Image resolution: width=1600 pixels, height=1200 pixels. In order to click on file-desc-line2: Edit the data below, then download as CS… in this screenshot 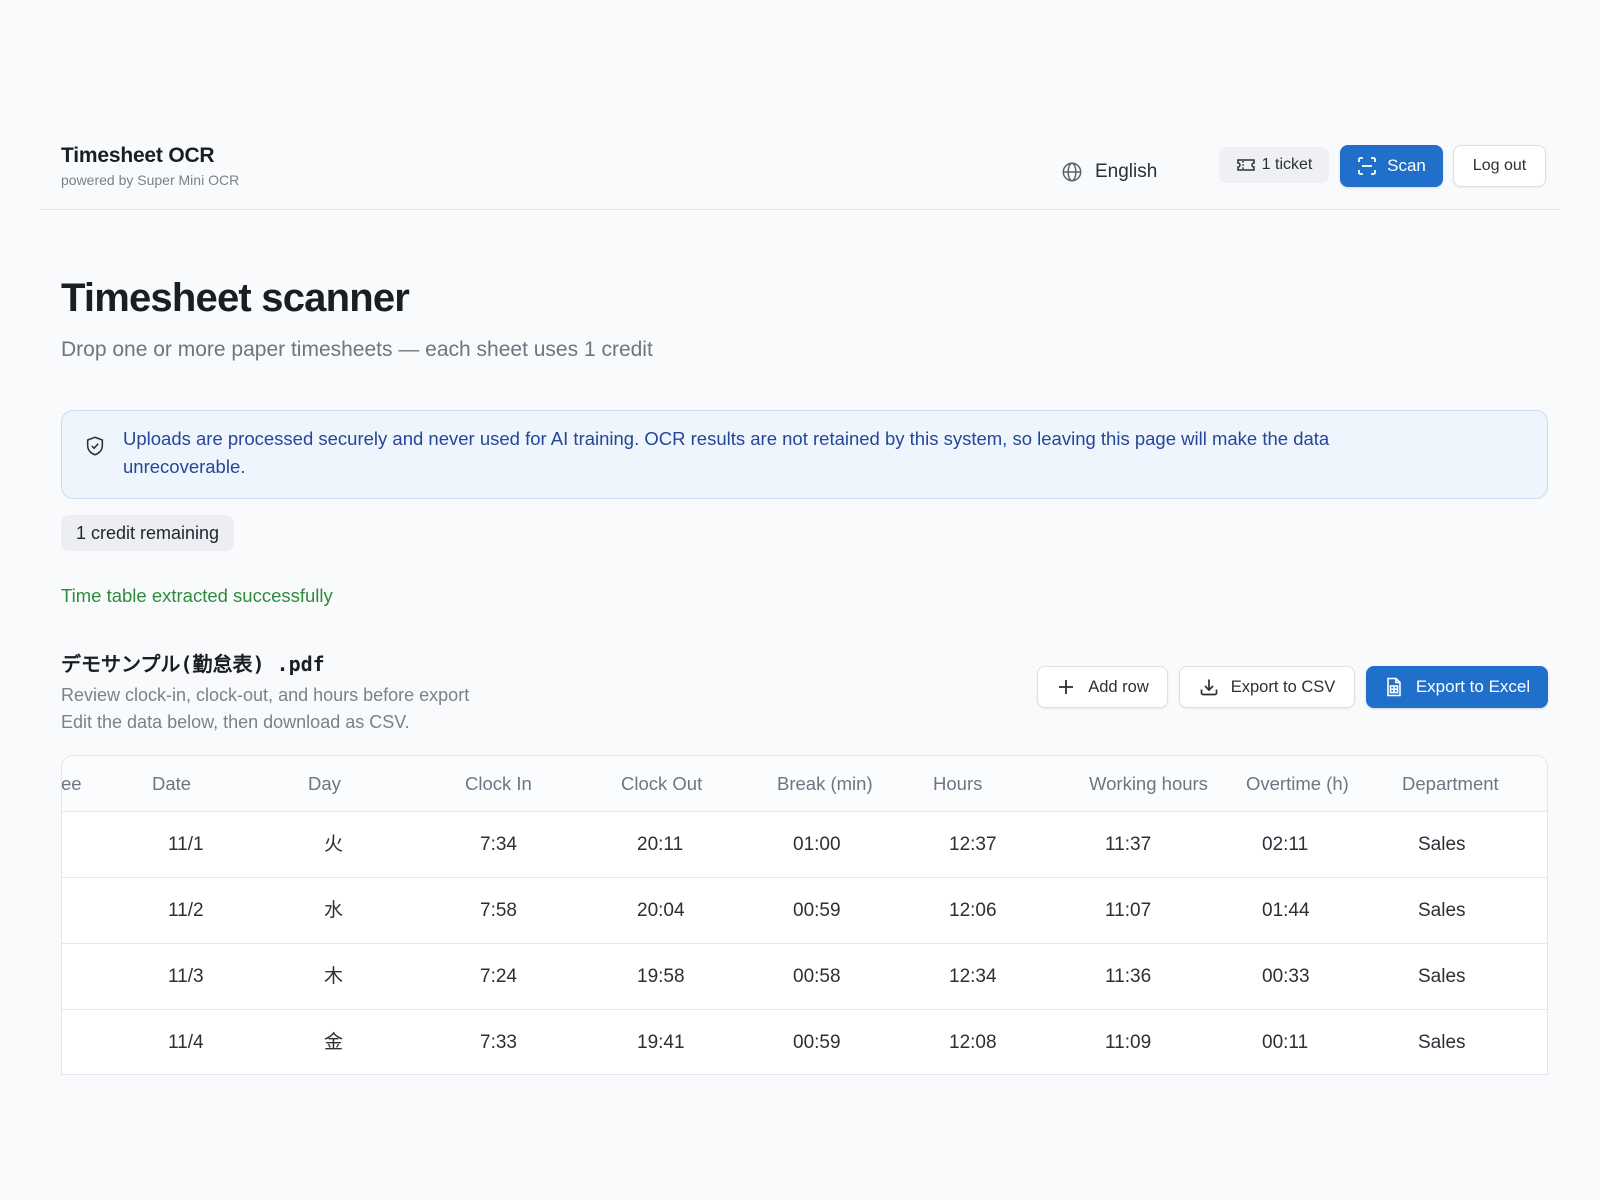, I will do `click(235, 722)`.